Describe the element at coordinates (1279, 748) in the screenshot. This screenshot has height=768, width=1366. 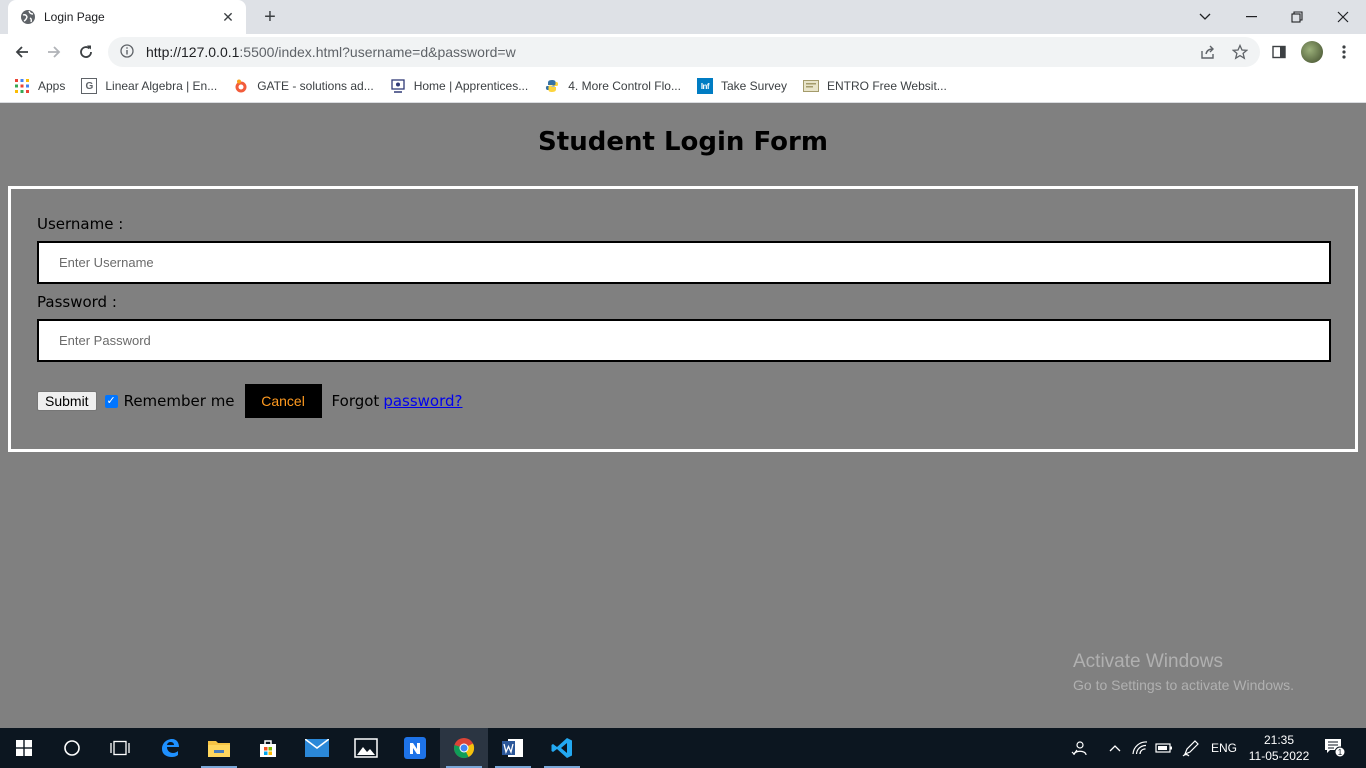
I see `system-clock: 21:35 11-05-2022` at that location.